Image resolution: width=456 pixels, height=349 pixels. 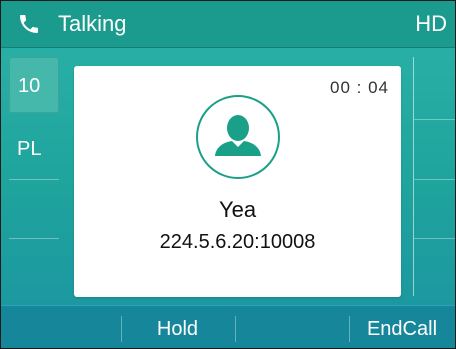 I want to click on caller-number: 224.5.6.20:10008, so click(x=237, y=242).